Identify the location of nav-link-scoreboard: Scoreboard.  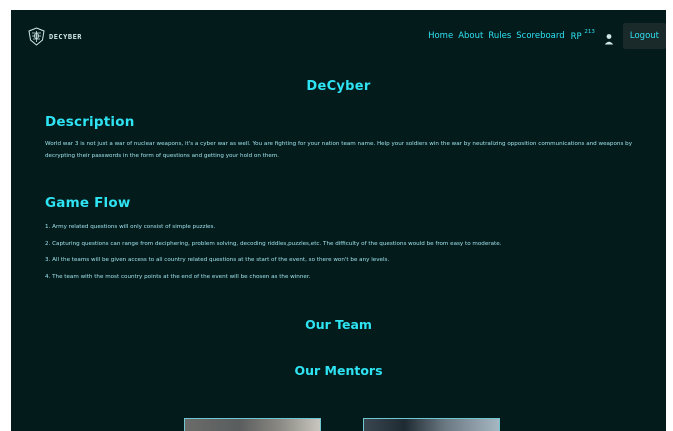
(540, 36).